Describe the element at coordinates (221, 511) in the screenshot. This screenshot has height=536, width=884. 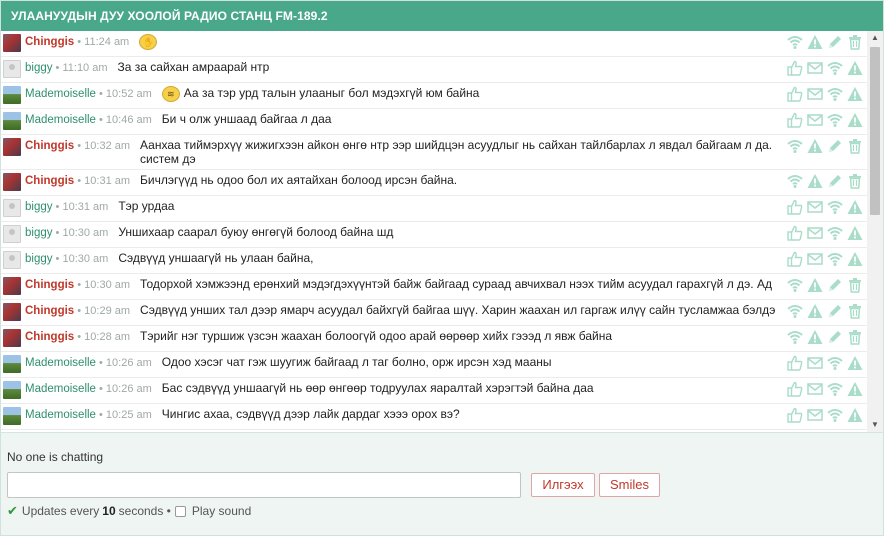
I see `play-sound-label: Play sound` at that location.